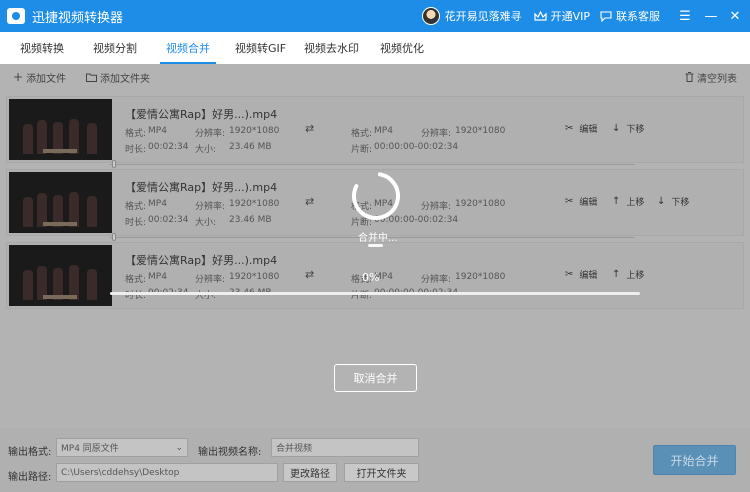  What do you see at coordinates (362, 134) in the screenshot?
I see `output-format-label: 格式:` at bounding box center [362, 134].